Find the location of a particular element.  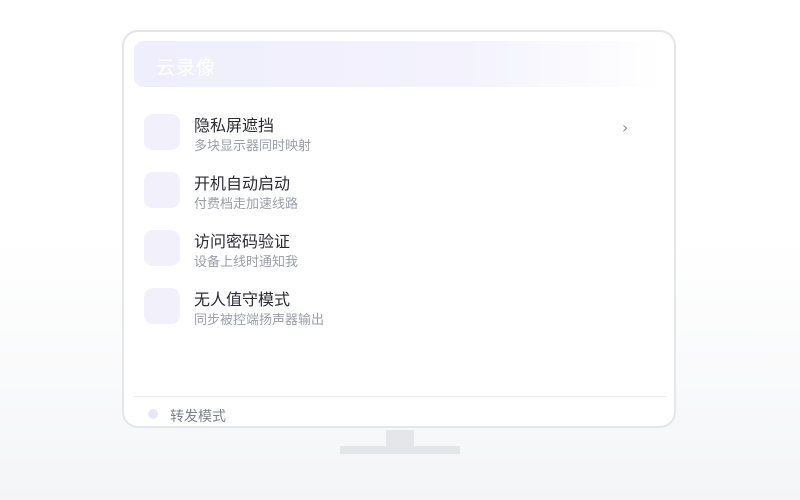

setting-item-subtitle: 同步被控端扬声器输出 is located at coordinates (259, 320).